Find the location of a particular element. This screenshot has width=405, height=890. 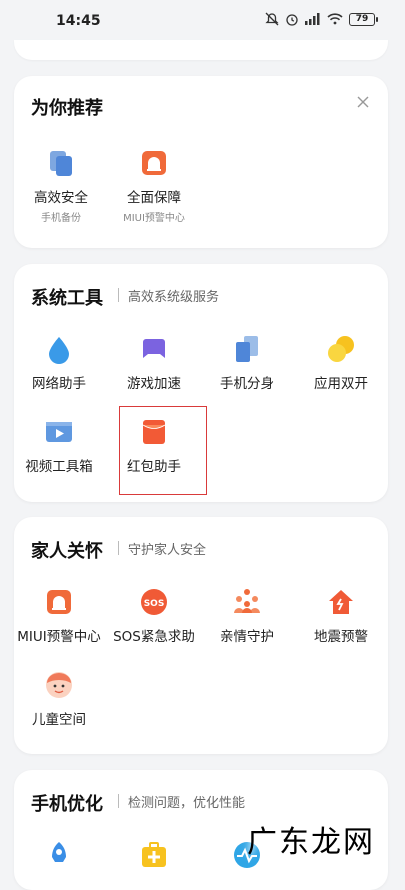

phone-optimize-title: 手机优化 is located at coordinates (67, 804).